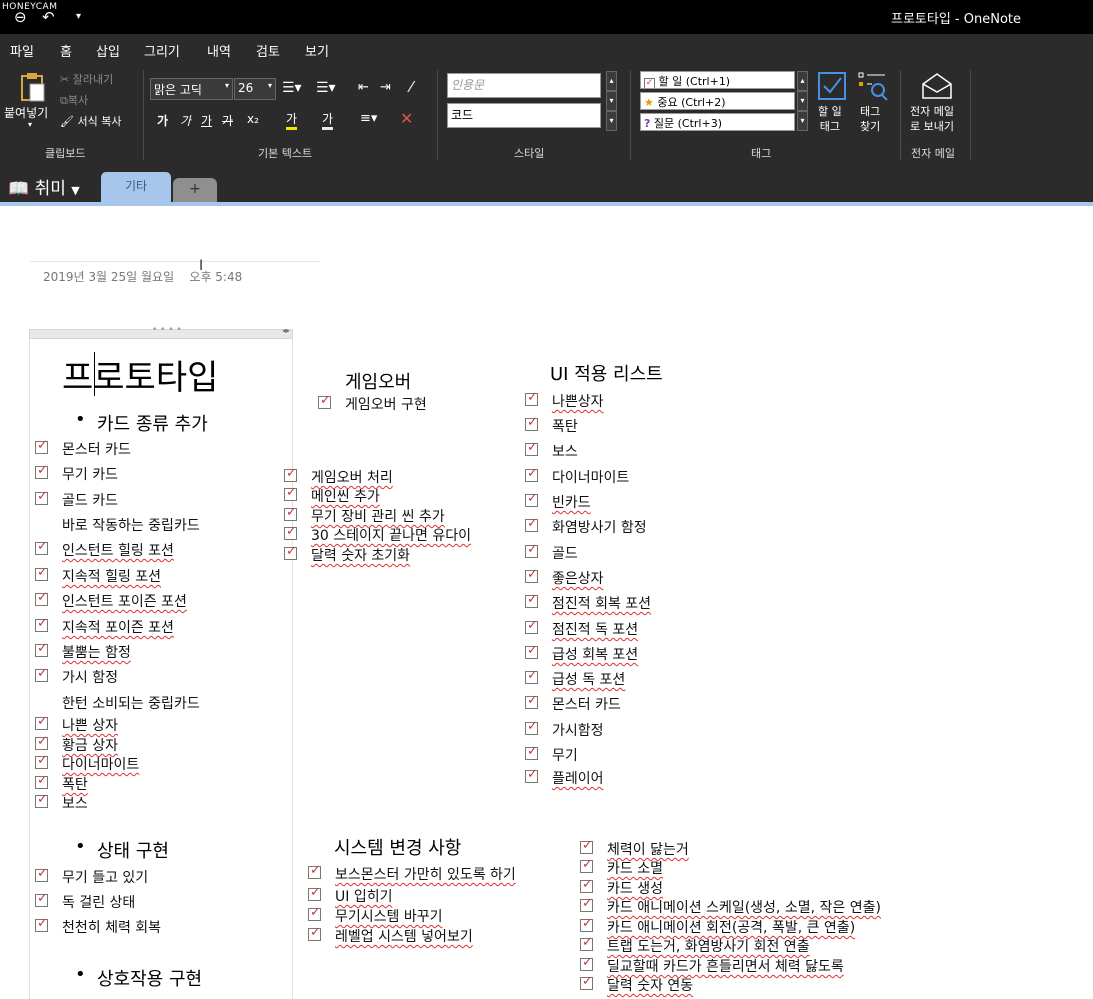 The width and height of the screenshot is (1093, 999). What do you see at coordinates (26, 112) in the screenshot?
I see `paste-button: 붙여넣기` at bounding box center [26, 112].